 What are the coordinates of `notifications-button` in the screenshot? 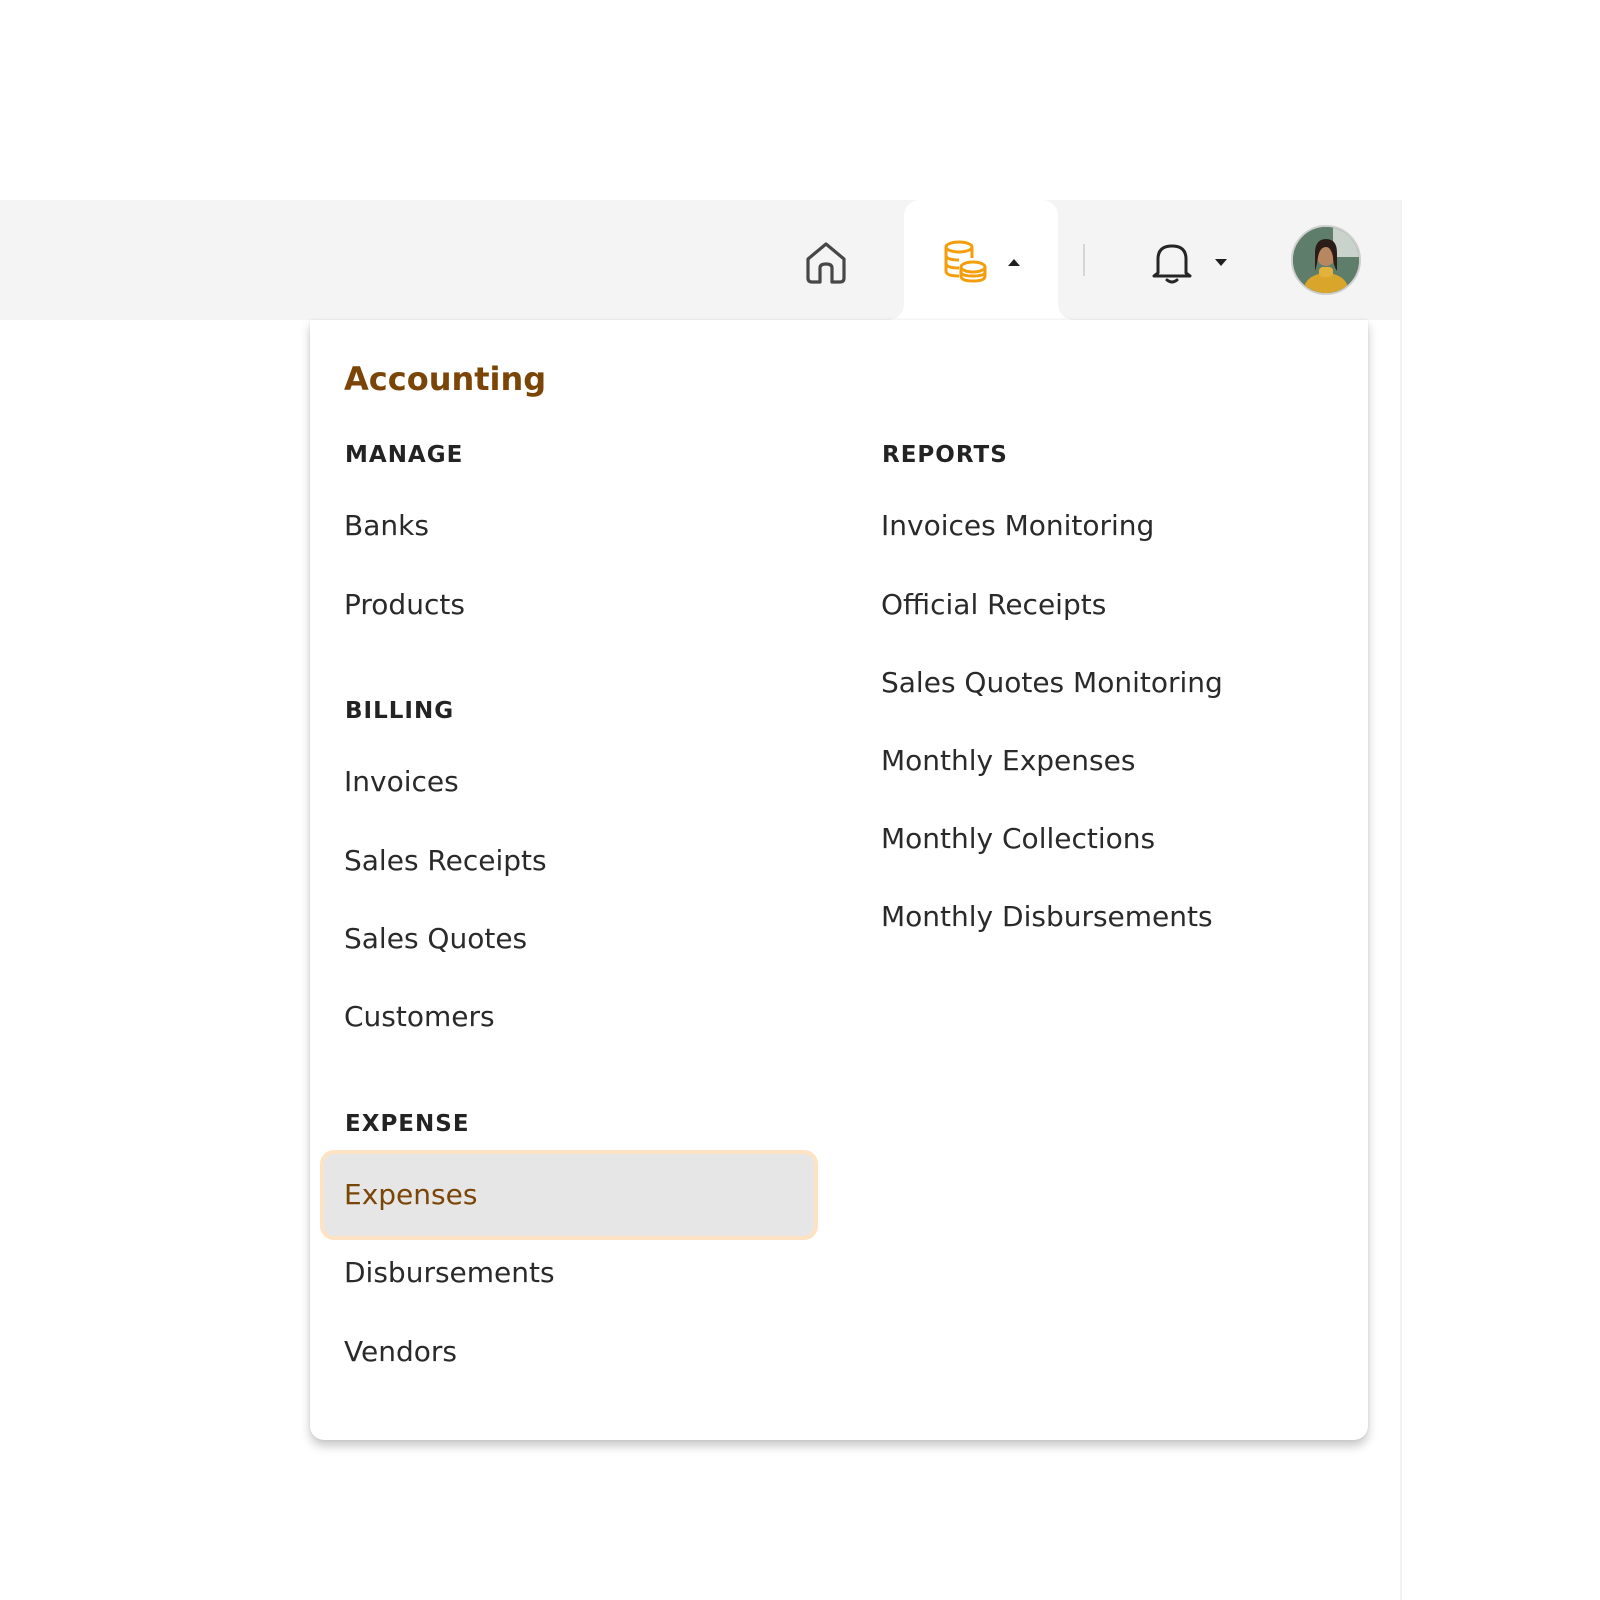 It's located at (1189, 262).